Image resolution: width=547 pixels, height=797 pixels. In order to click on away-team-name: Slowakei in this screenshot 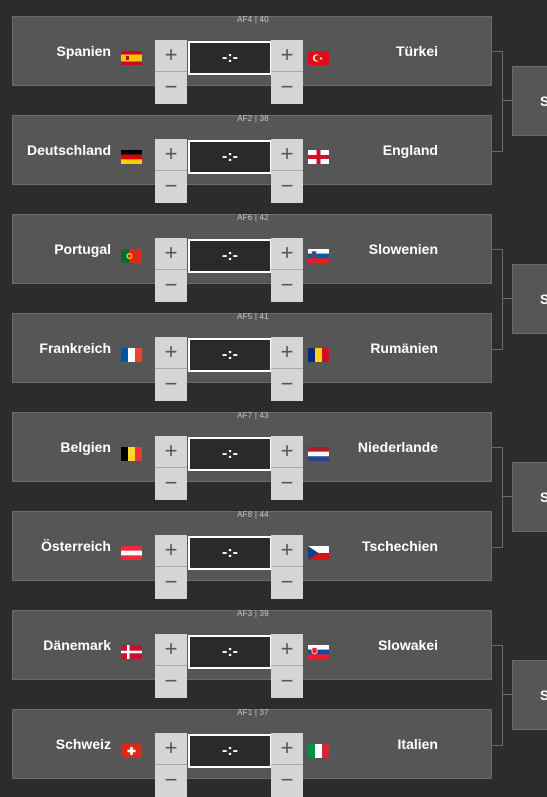, I will do `click(408, 645)`.